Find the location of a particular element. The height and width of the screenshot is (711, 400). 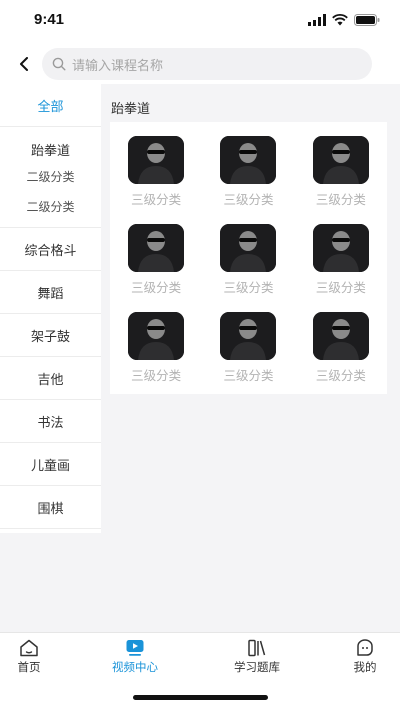

search-placeholder: 请输入课程名称 is located at coordinates (118, 66).